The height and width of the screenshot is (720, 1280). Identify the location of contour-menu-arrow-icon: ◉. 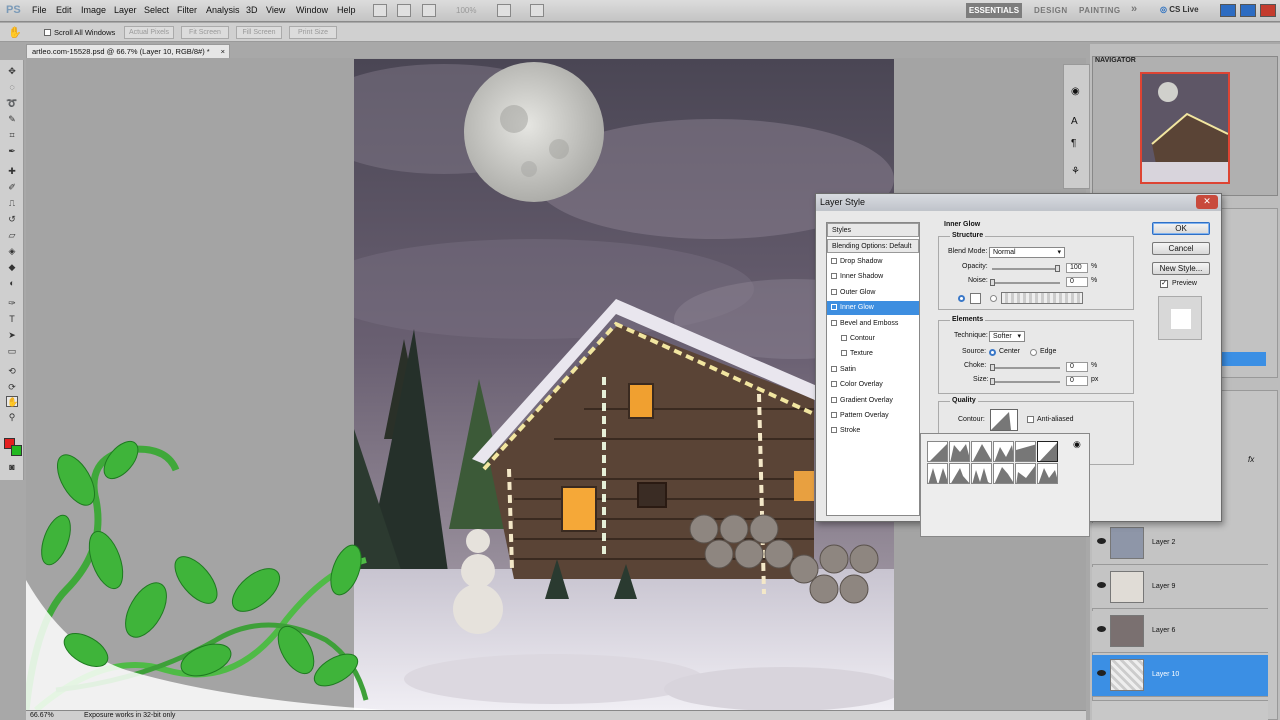
(1077, 444).